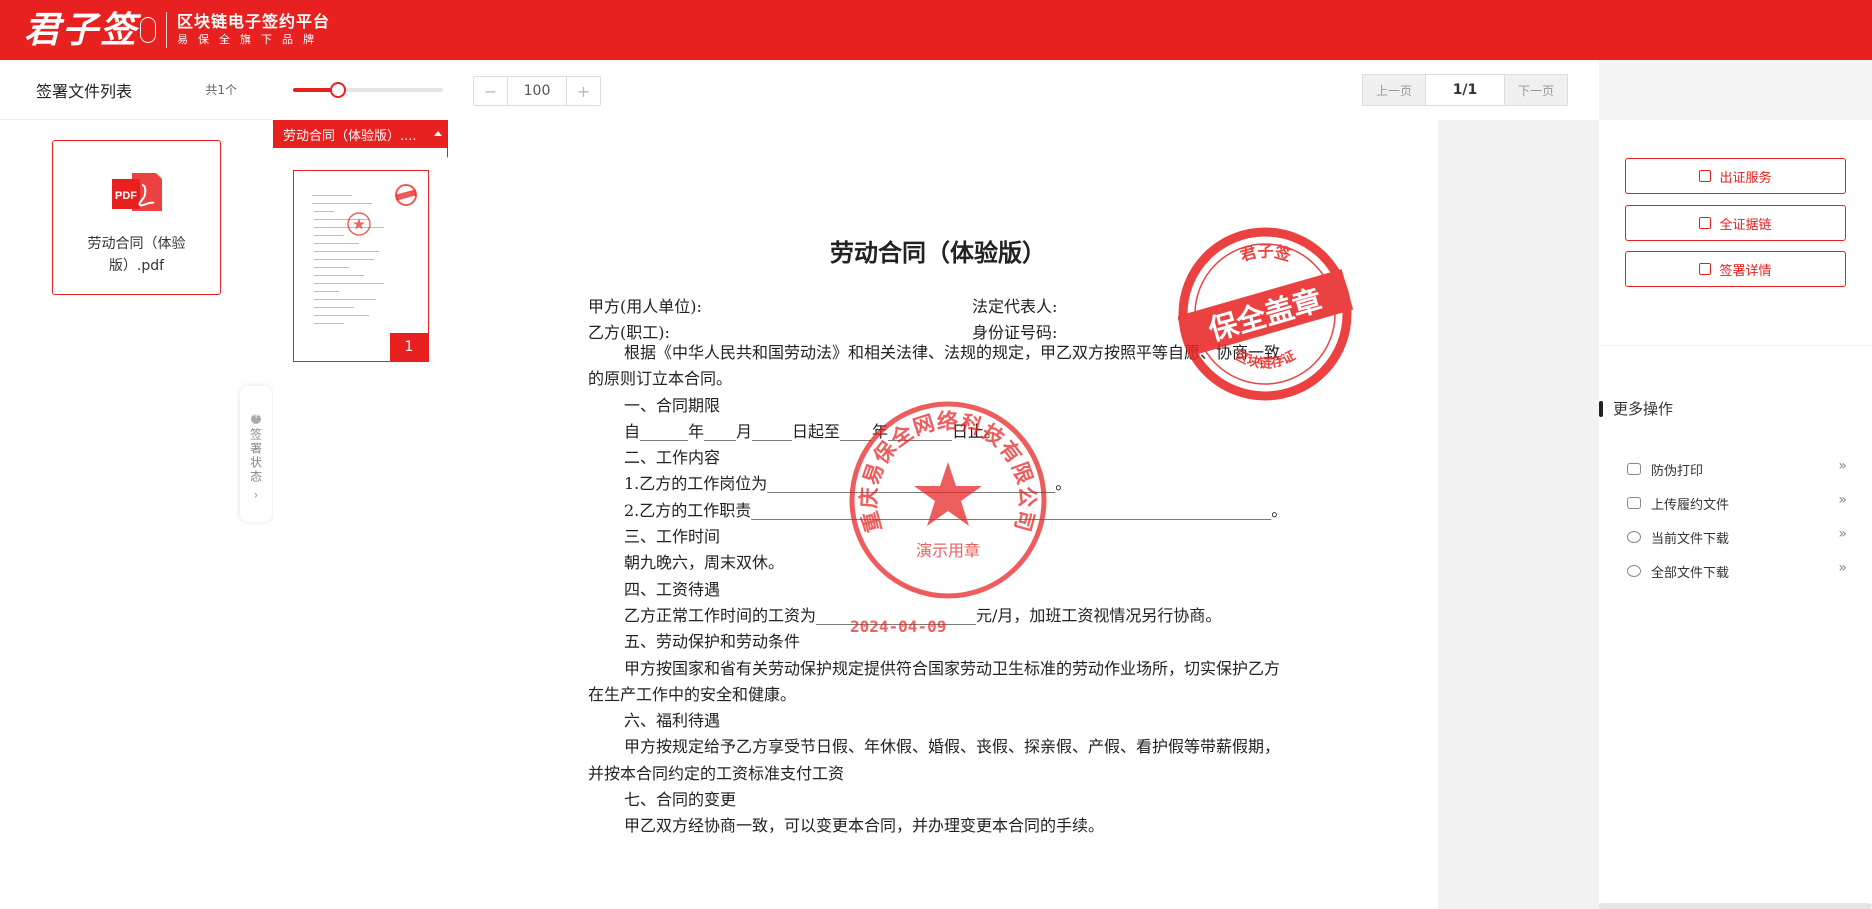 The height and width of the screenshot is (909, 1872). I want to click on seal-top-text: 君子签, so click(1266, 253).